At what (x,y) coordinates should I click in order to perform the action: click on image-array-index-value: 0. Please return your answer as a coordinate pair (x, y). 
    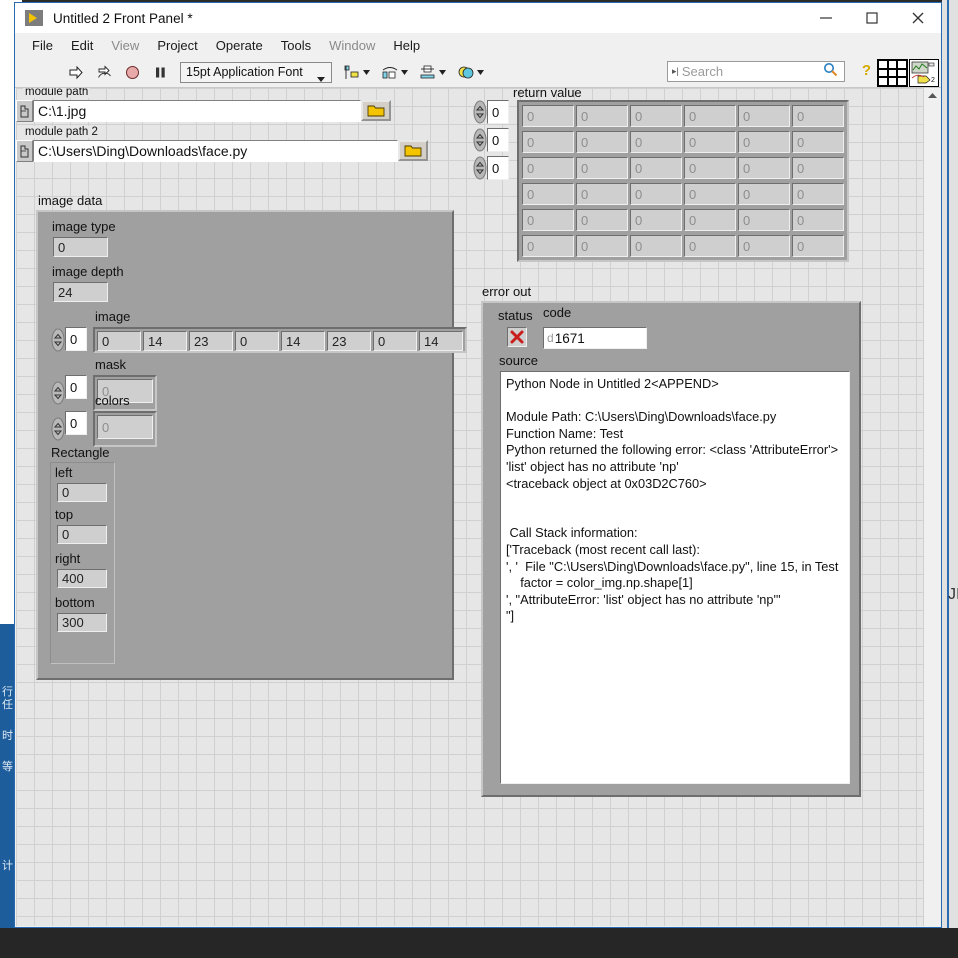
    Looking at the image, I should click on (76, 339).